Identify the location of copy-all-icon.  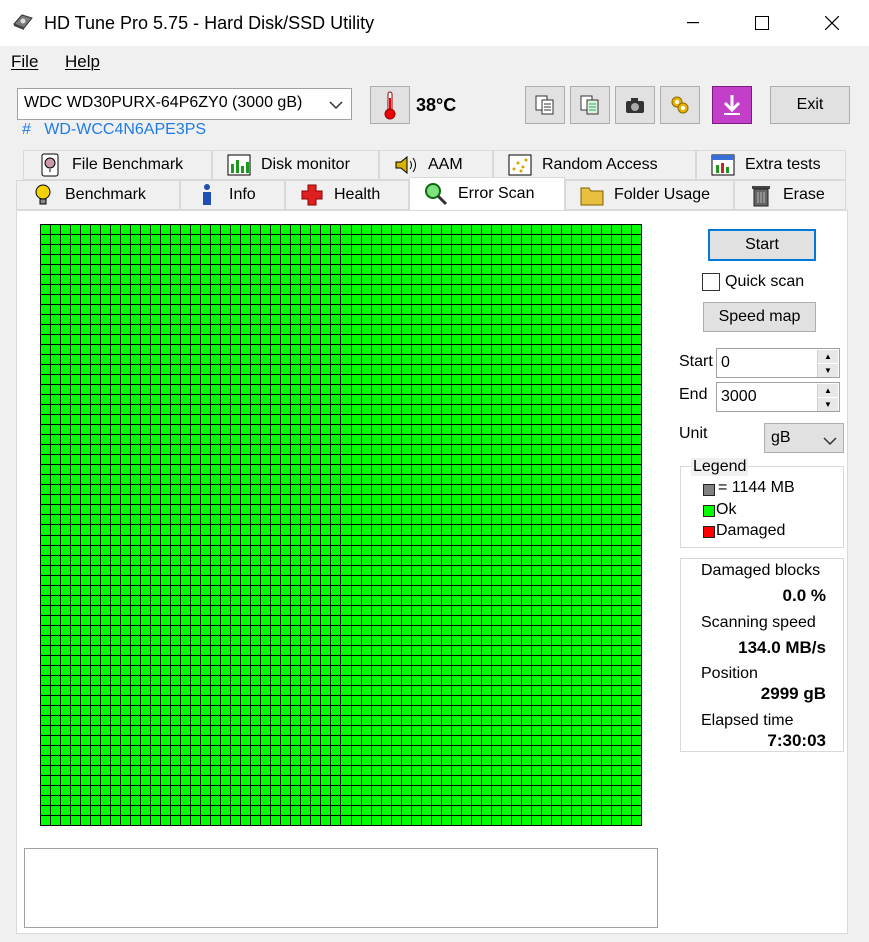
(589, 105).